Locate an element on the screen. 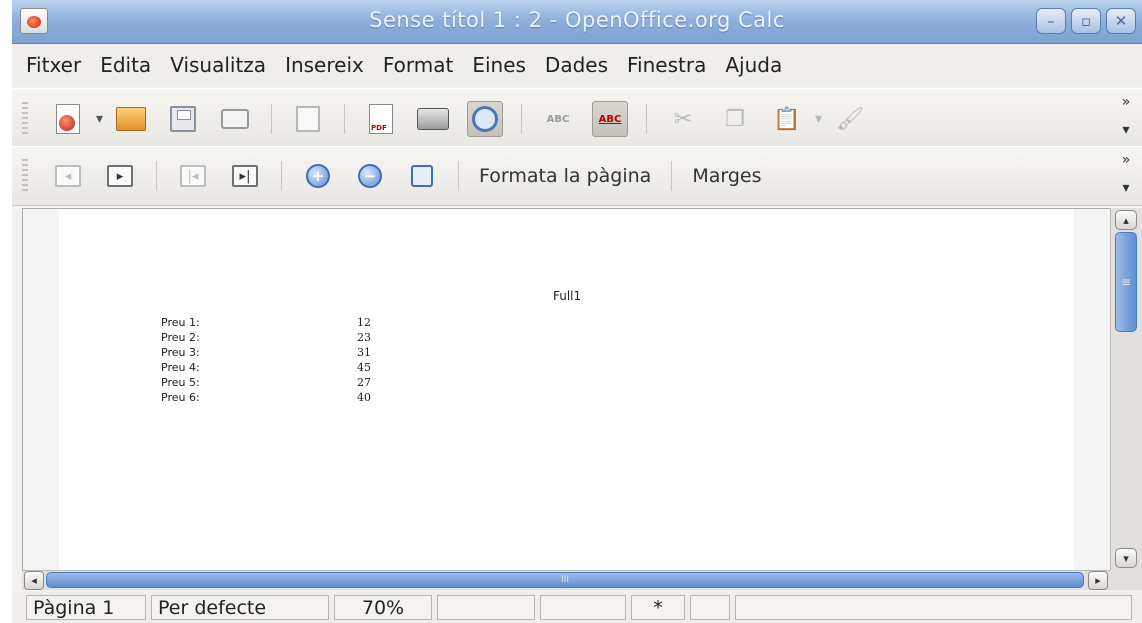  minimize-icon: – is located at coordinates (1051, 21).